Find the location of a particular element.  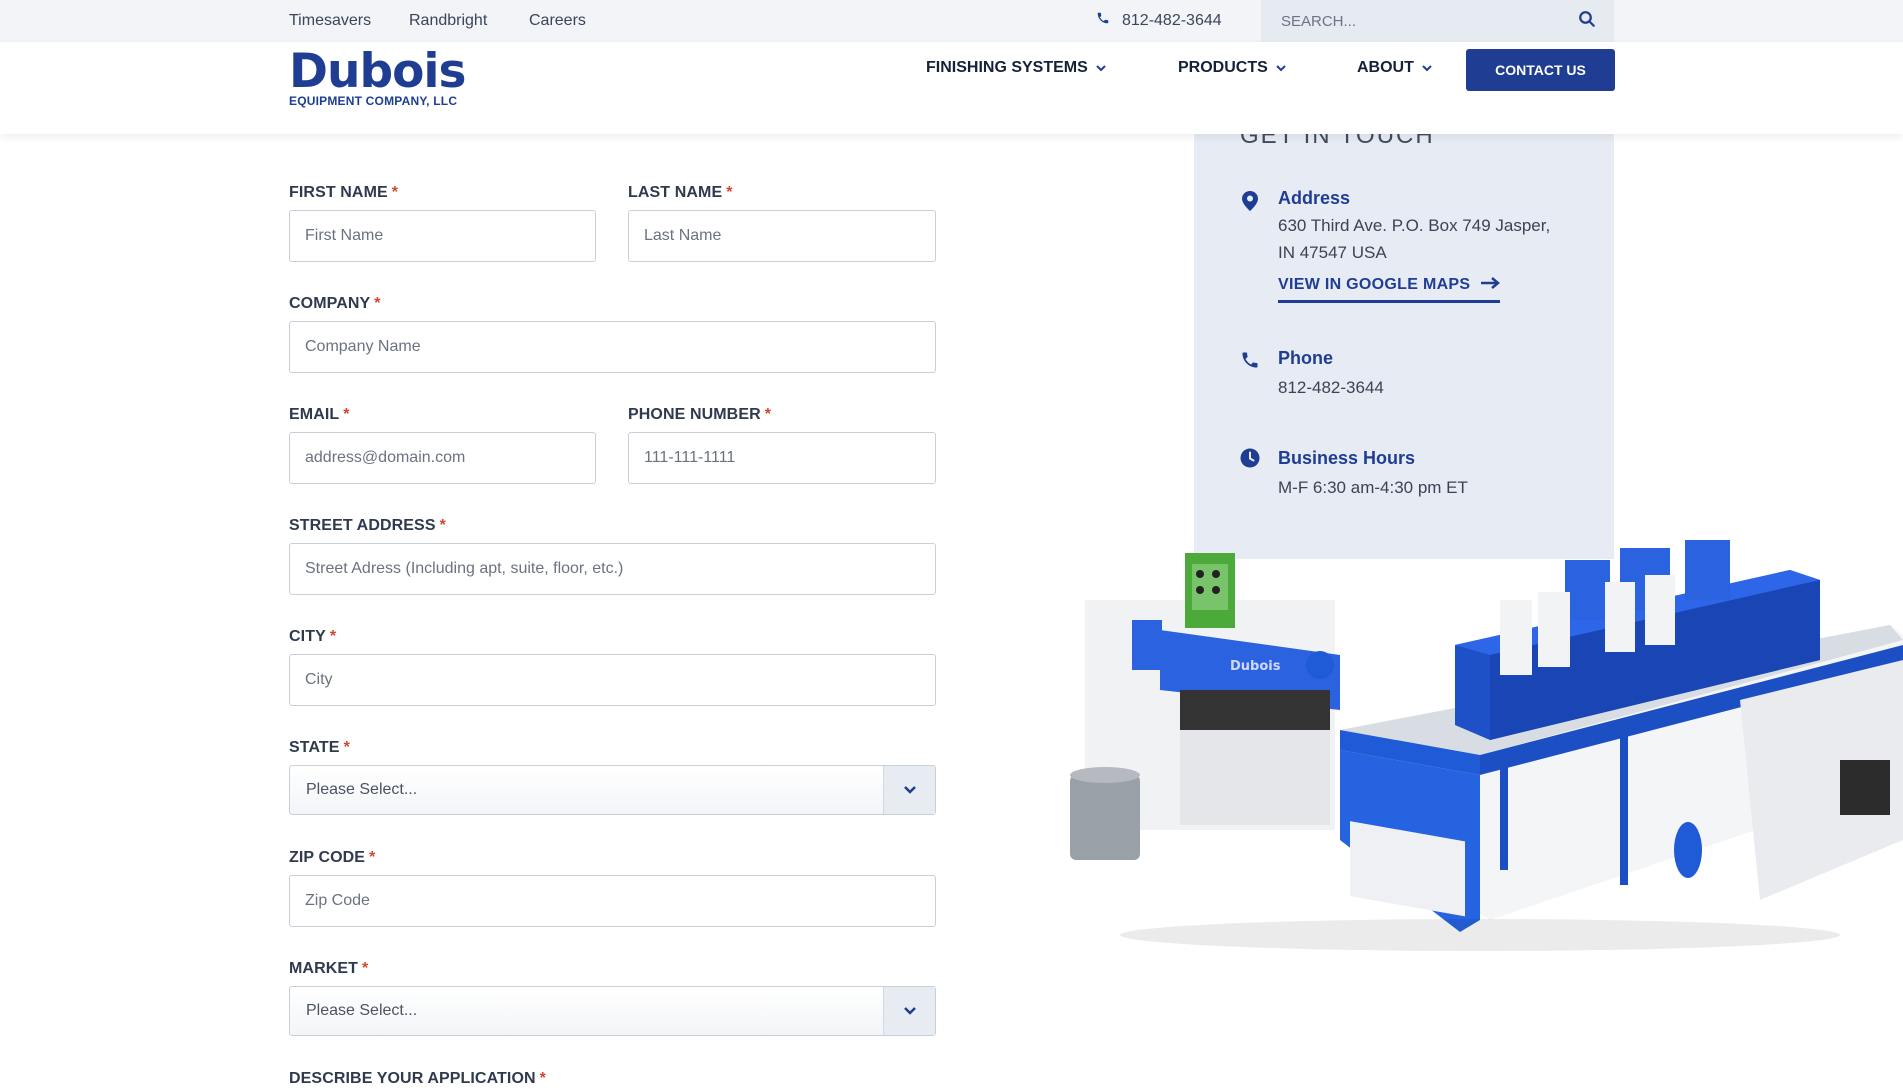

utility-link-randbright: Randbright is located at coordinates (448, 21).